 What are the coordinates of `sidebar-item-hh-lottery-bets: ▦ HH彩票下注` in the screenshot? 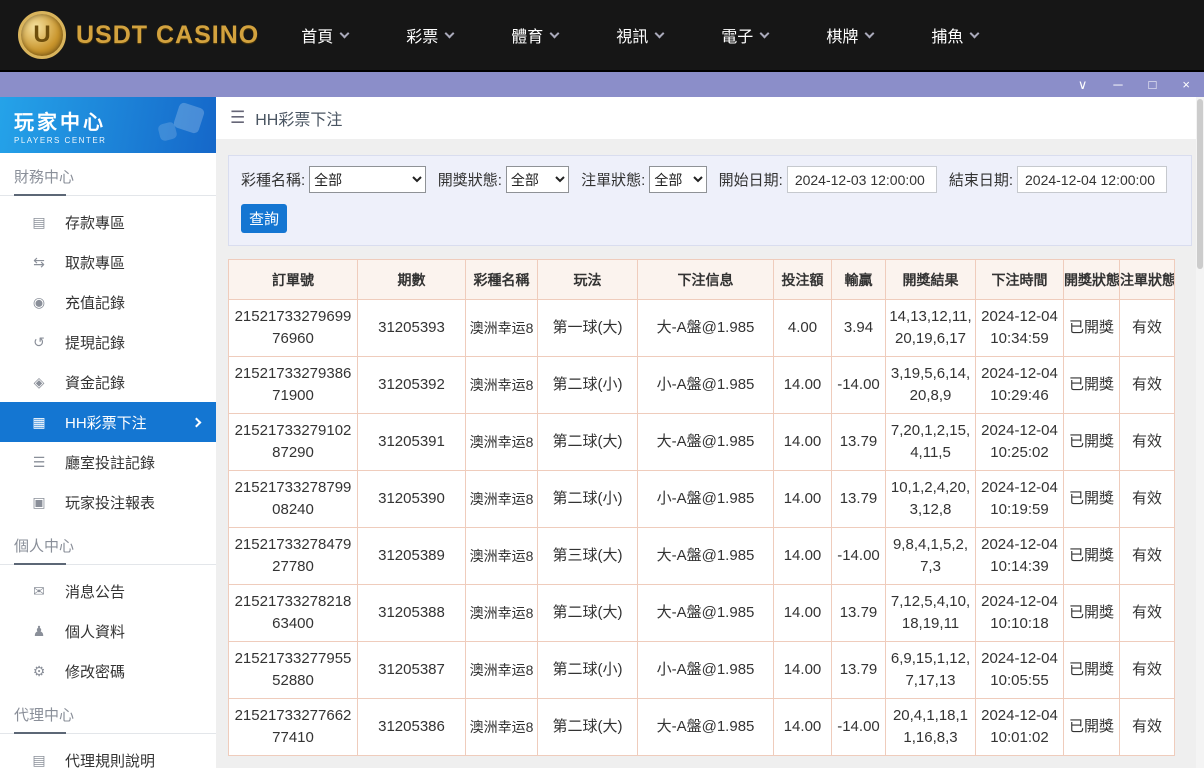 It's located at (108, 422).